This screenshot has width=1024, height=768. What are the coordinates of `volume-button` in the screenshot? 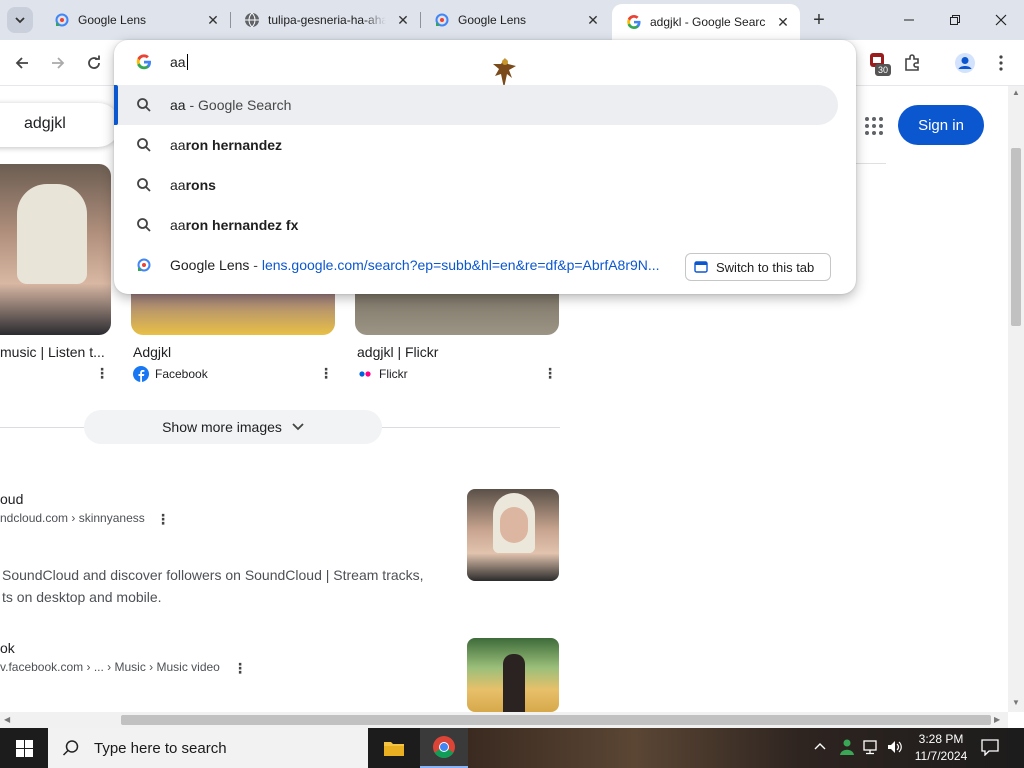 It's located at (895, 749).